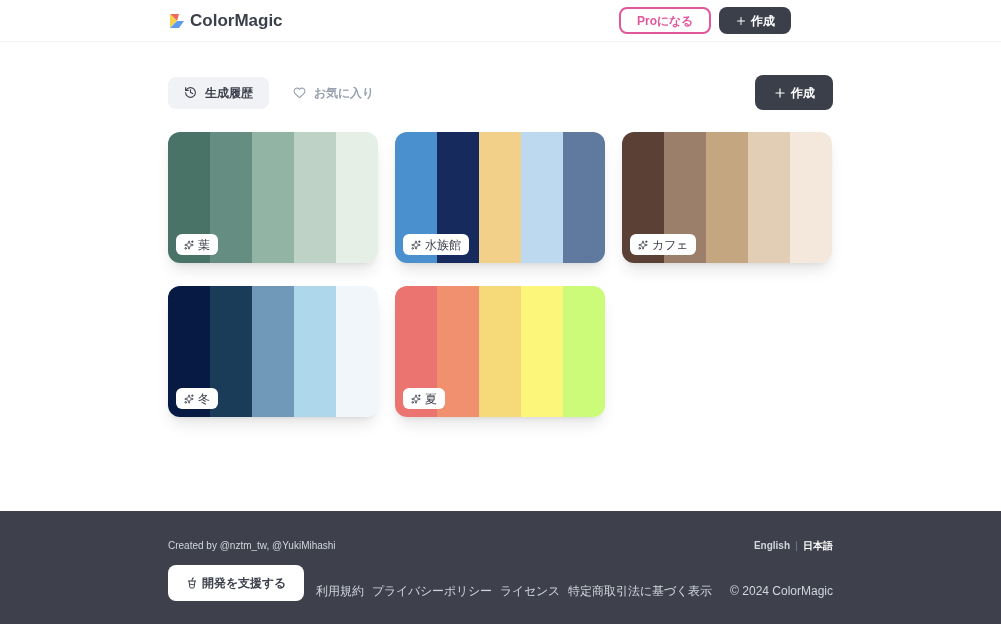 The width and height of the screenshot is (1001, 624). I want to click on support-button: 開発を支援する, so click(236, 583).